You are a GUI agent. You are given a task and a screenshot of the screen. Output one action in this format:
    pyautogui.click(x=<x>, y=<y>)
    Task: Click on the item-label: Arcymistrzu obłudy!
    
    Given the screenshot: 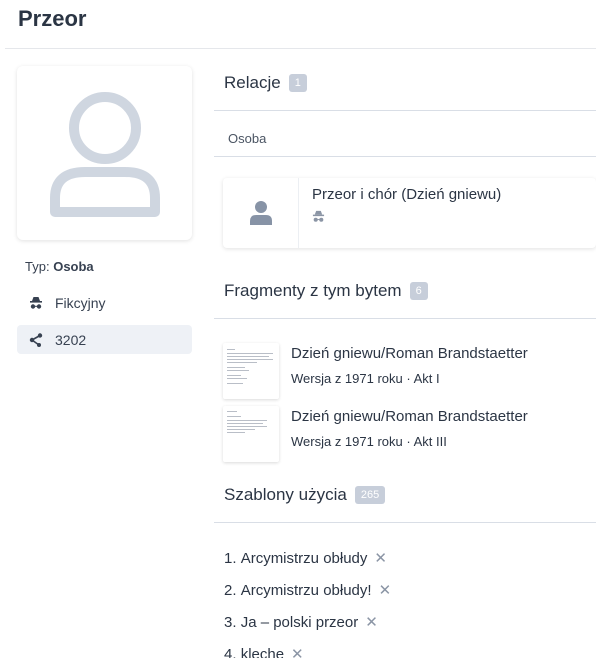 What is the action you would take?
    pyautogui.click(x=306, y=590)
    